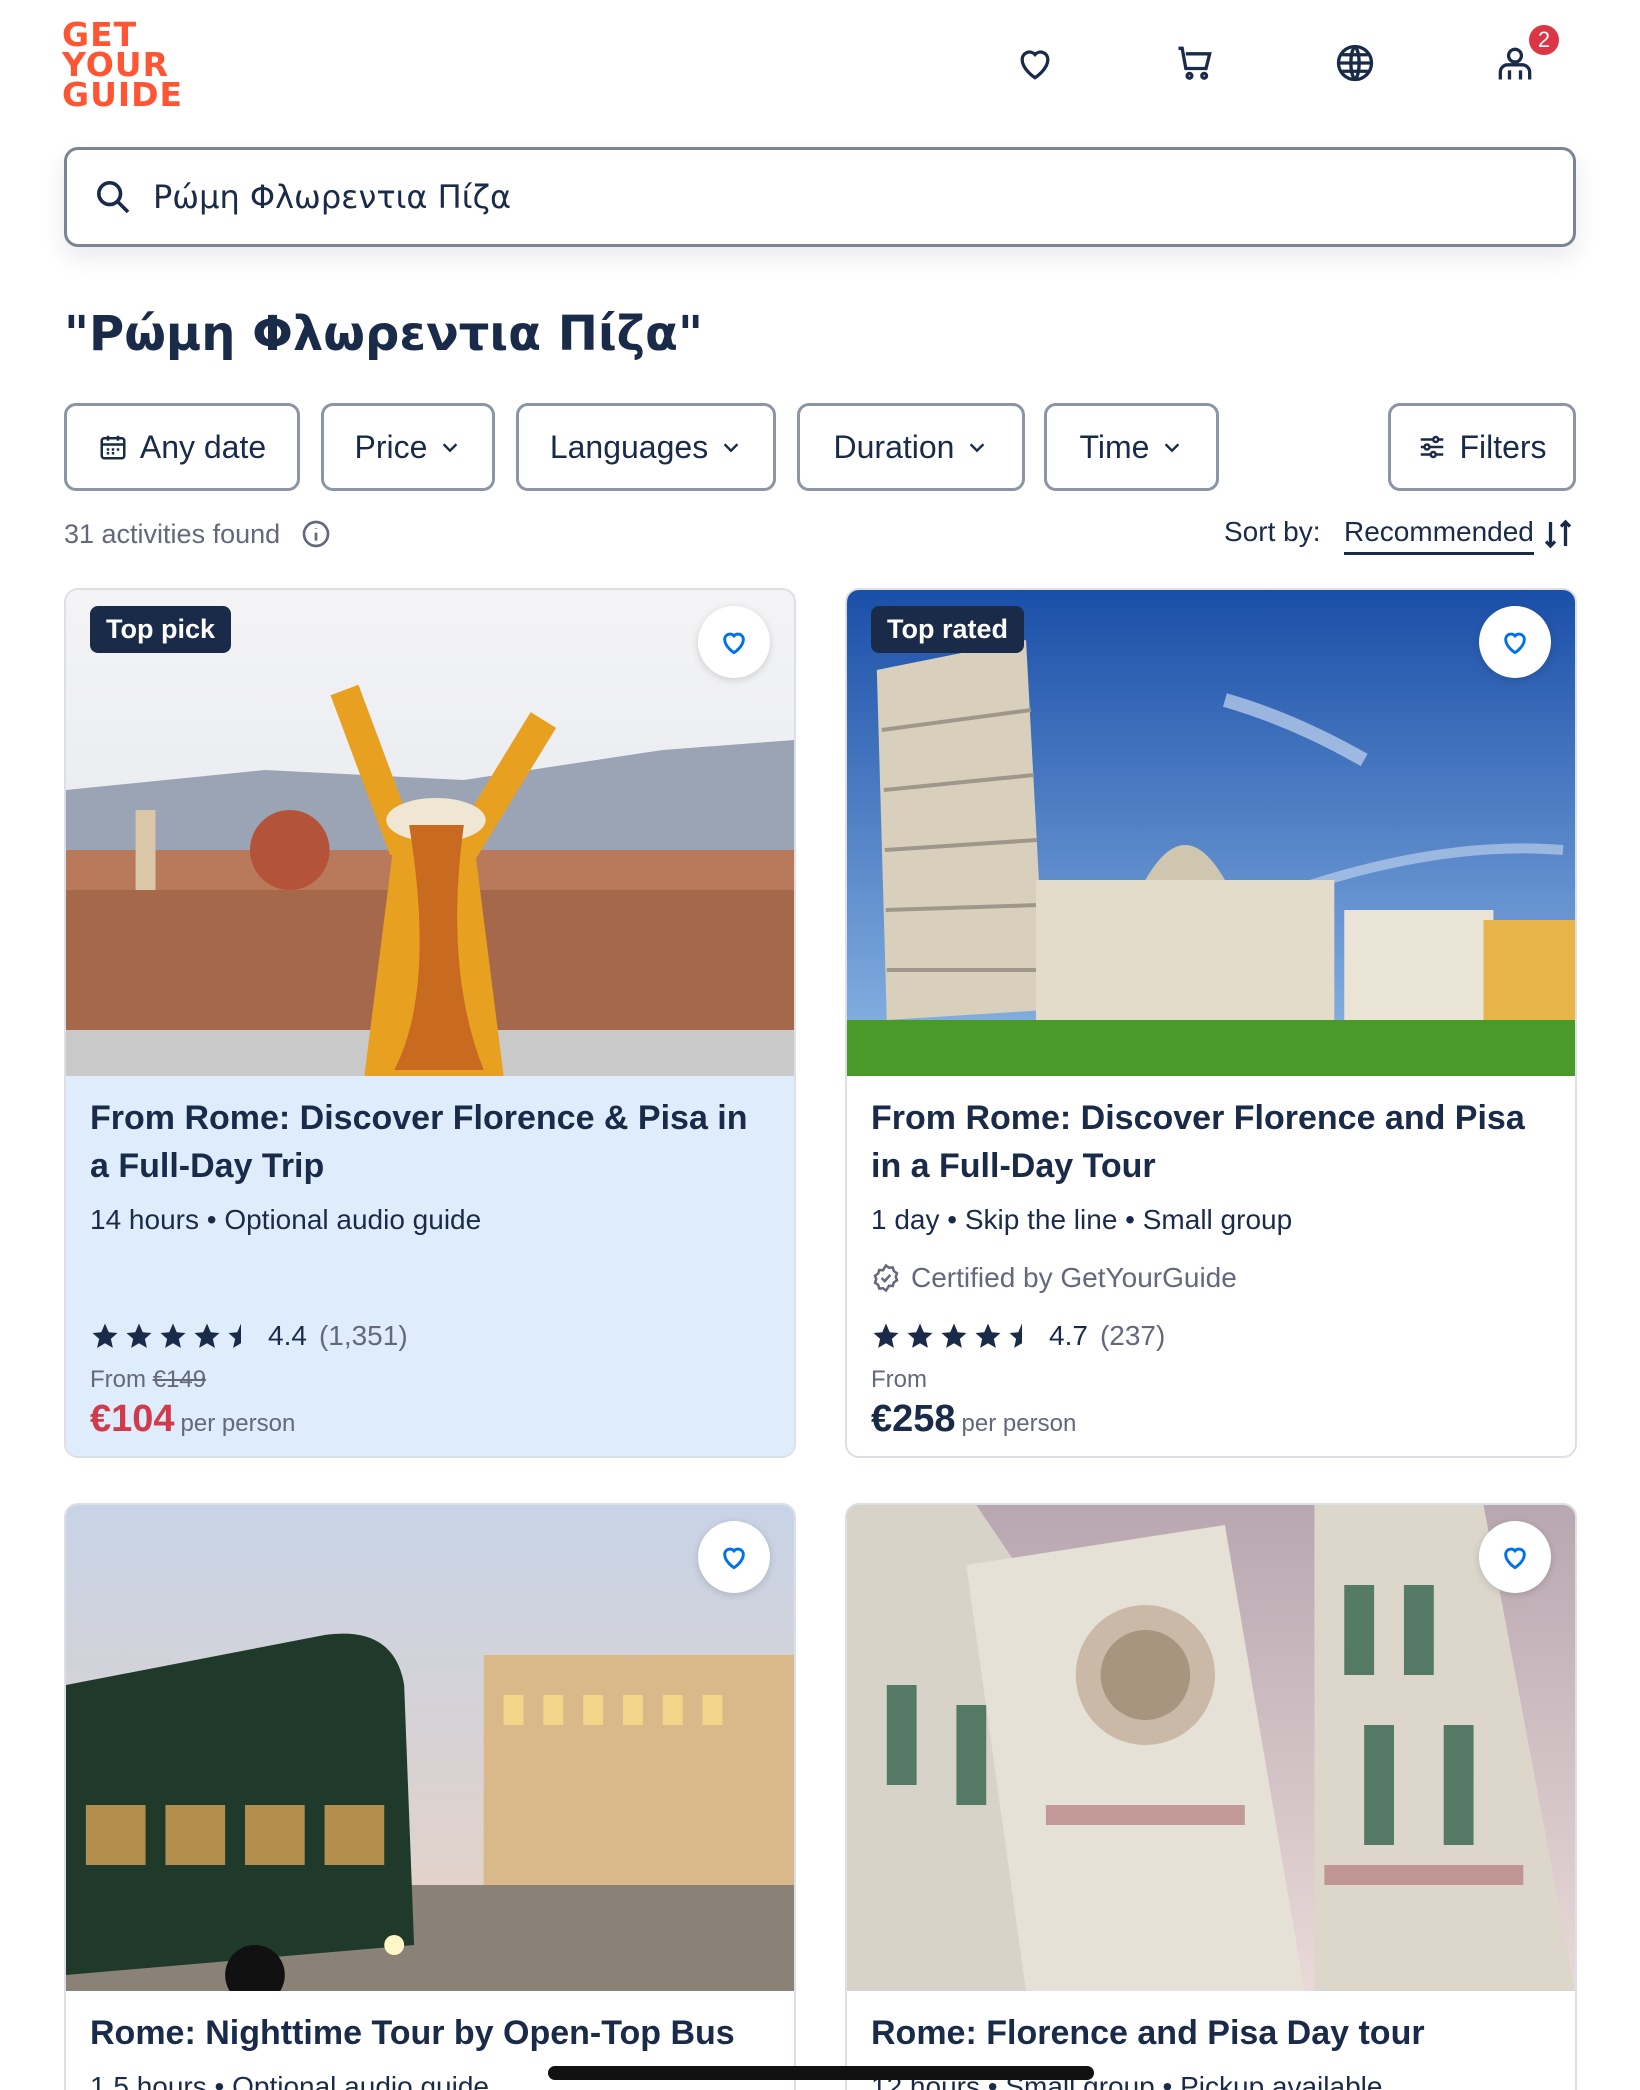 The height and width of the screenshot is (2090, 1640). What do you see at coordinates (1439, 535) in the screenshot?
I see `sort-dropdown: Recommended` at bounding box center [1439, 535].